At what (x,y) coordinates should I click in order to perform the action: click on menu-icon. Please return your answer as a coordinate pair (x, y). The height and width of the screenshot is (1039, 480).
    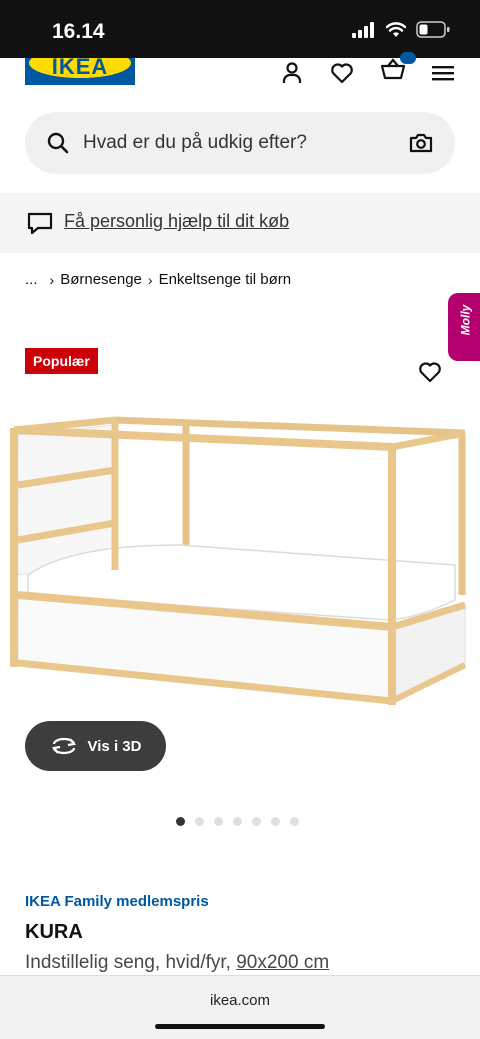
    Looking at the image, I should click on (443, 73).